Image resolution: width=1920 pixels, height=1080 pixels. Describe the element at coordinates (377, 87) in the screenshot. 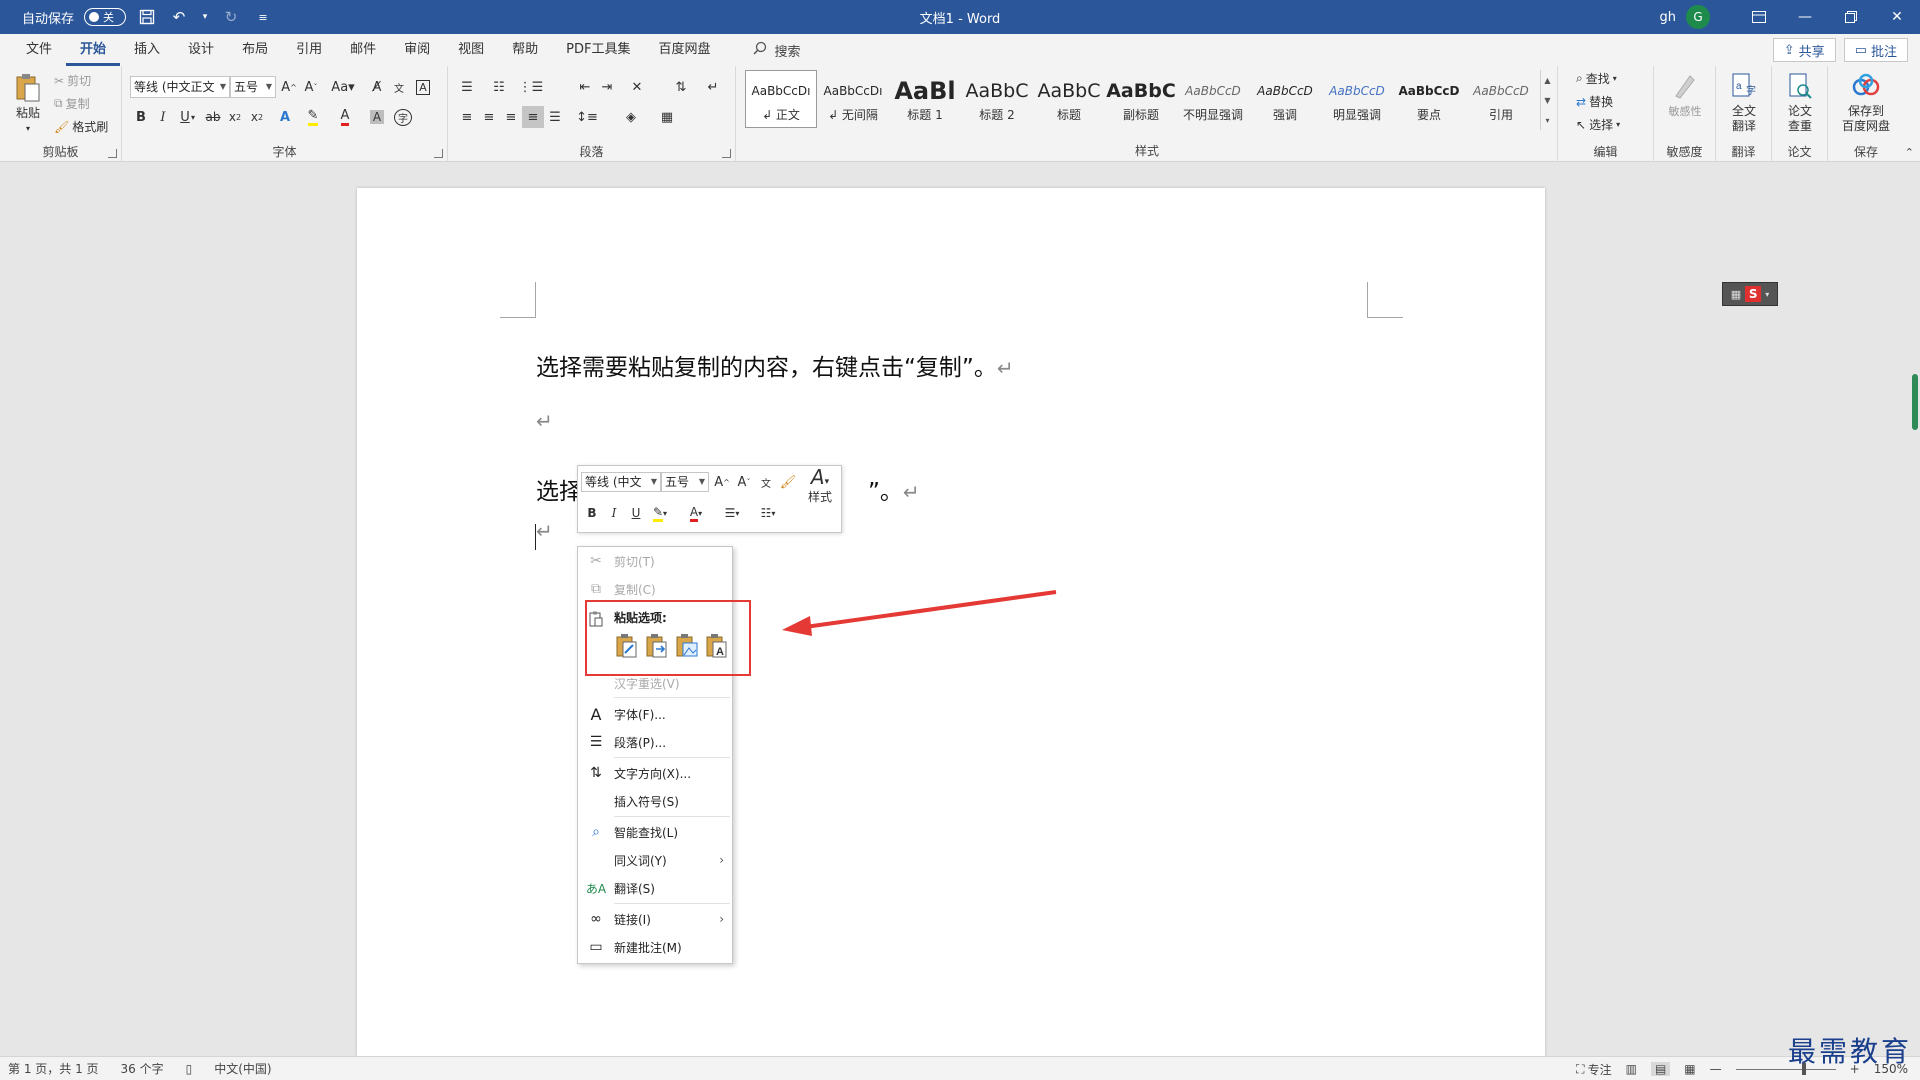

I see `clear-formatting-icon: A̸` at that location.